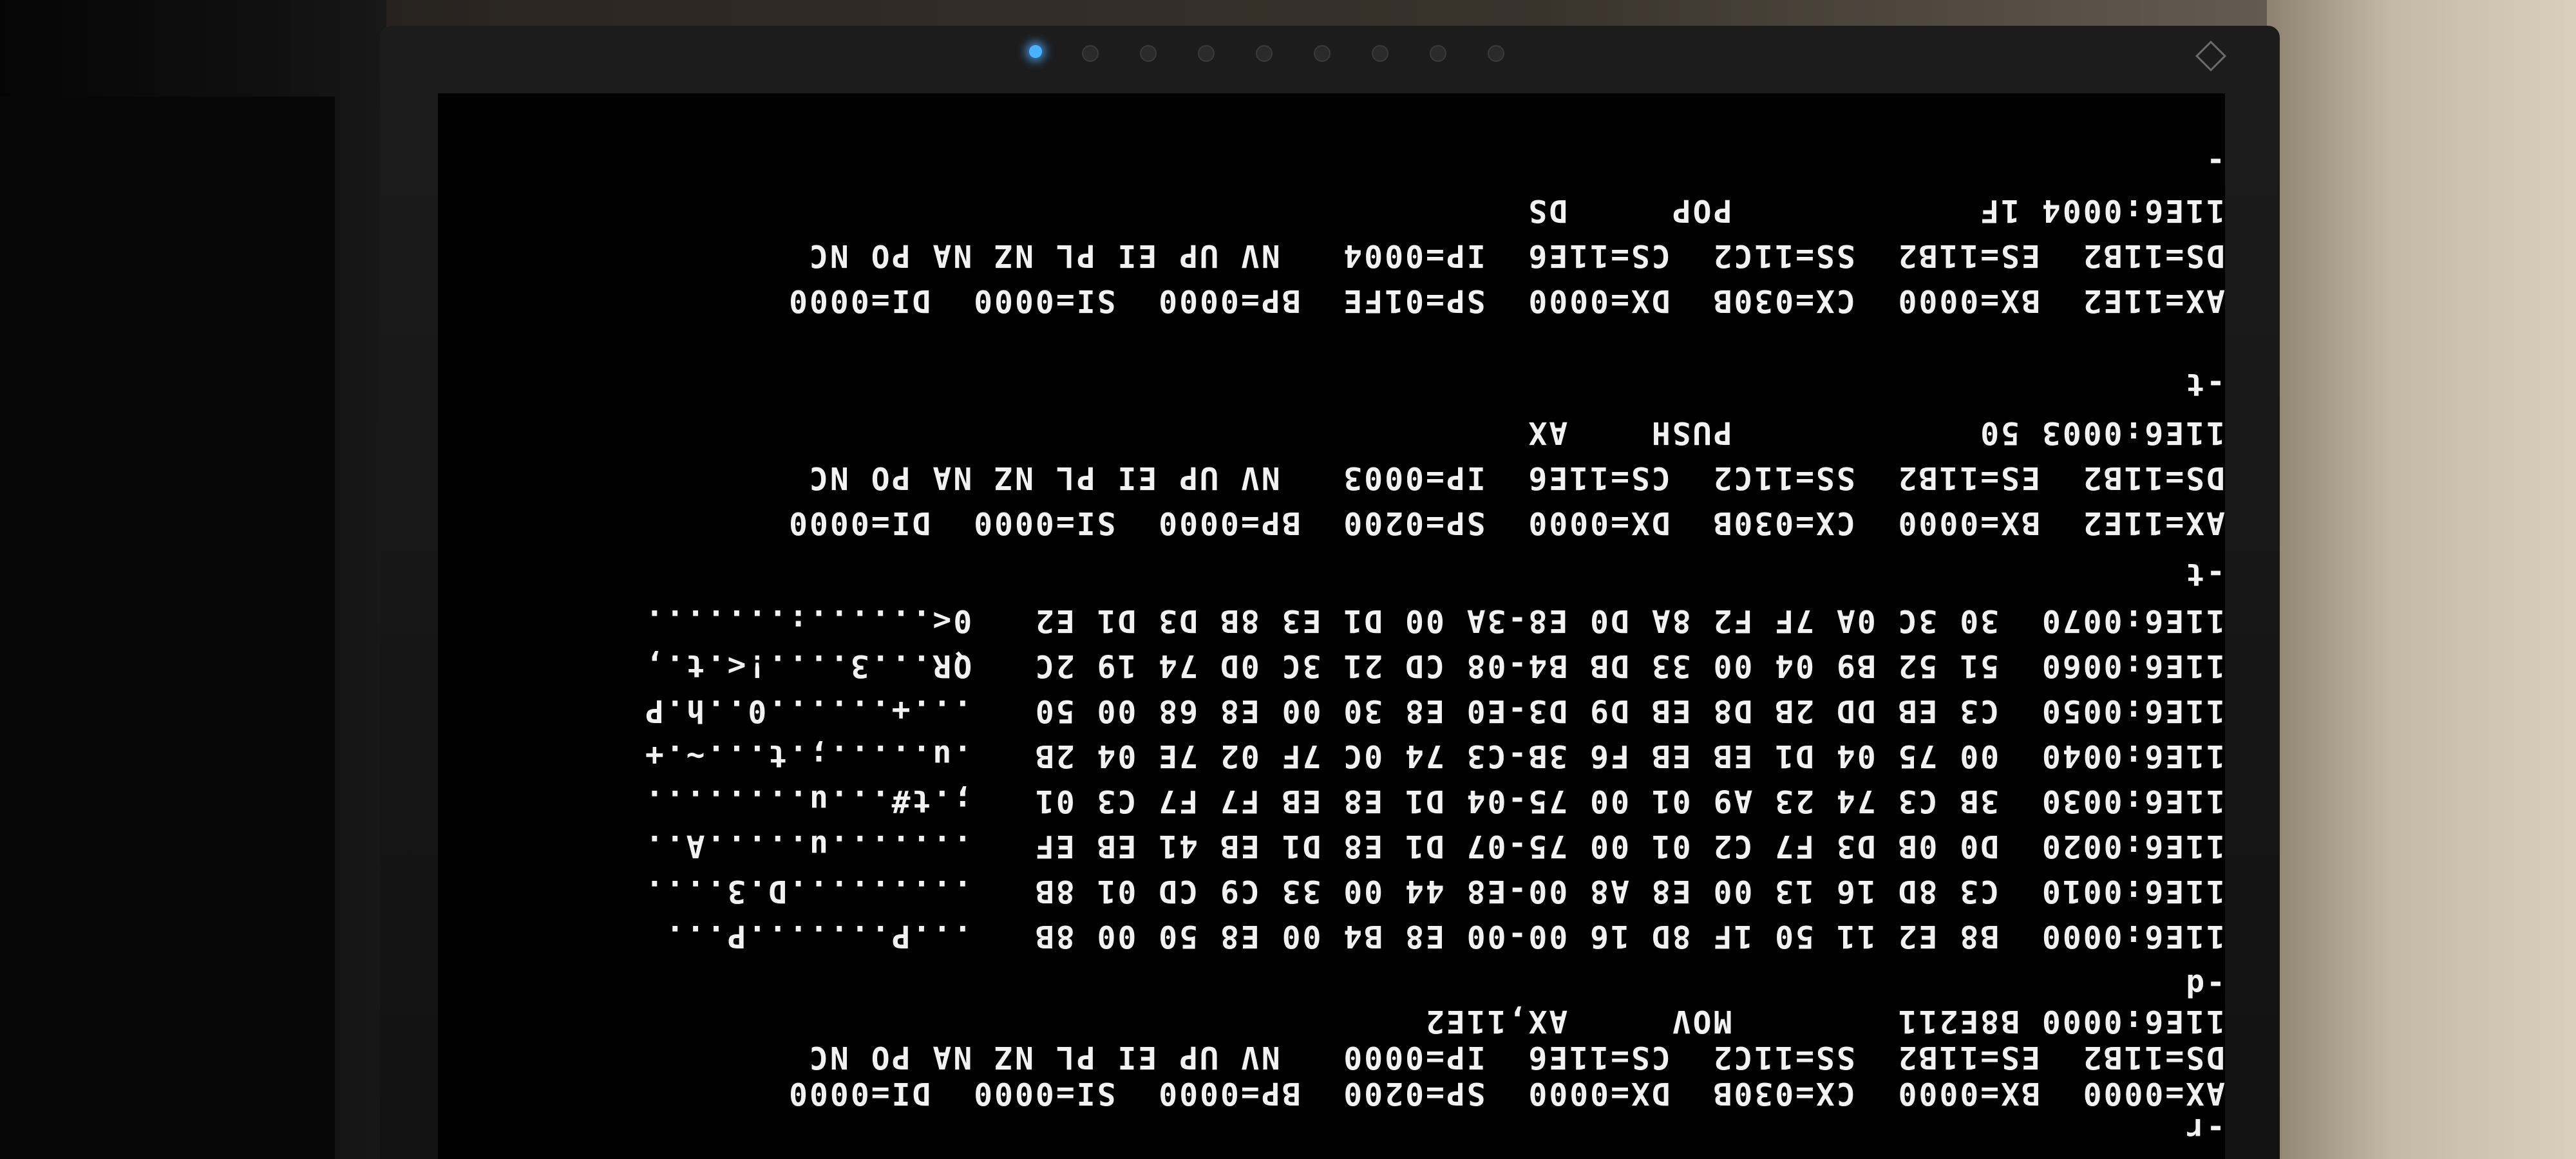 The width and height of the screenshot is (2576, 1159). Describe the element at coordinates (2421, 579) in the screenshot. I see `background-wall` at that location.